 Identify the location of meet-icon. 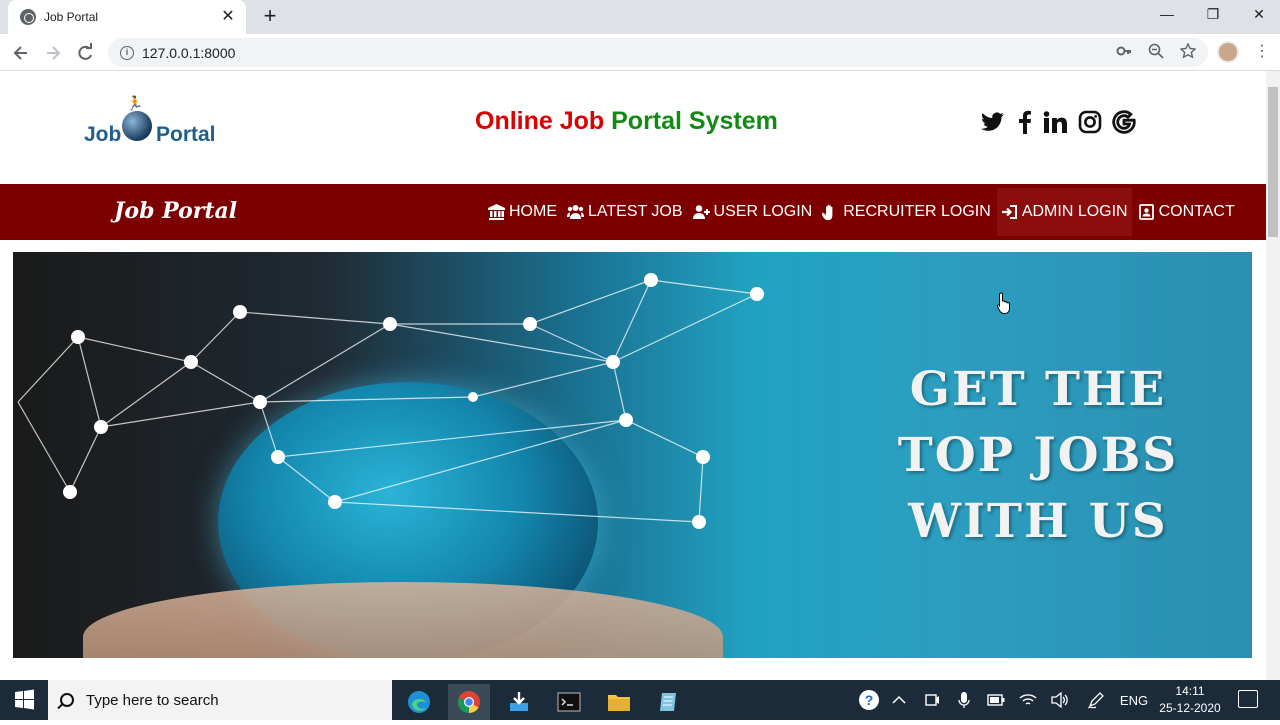
(932, 700).